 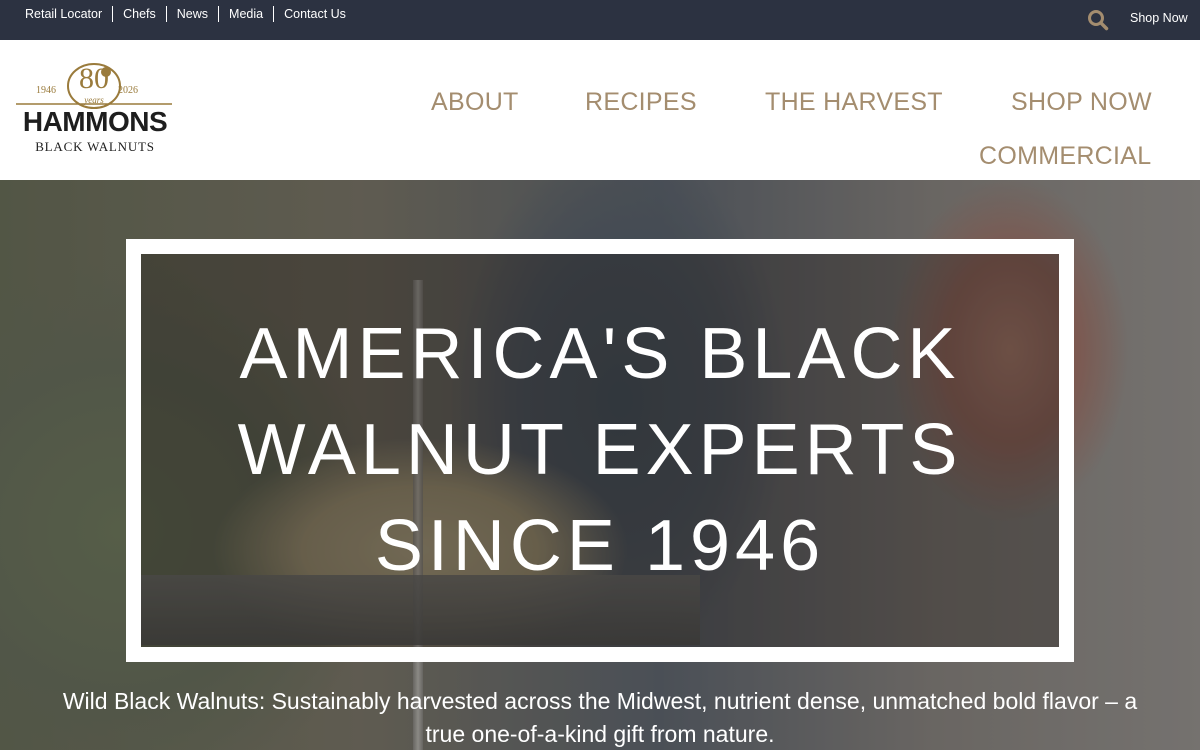 I want to click on hammons-logo: 1946 80 2026 years HAMMONS BLACK WALNUTS, so click(x=94, y=108).